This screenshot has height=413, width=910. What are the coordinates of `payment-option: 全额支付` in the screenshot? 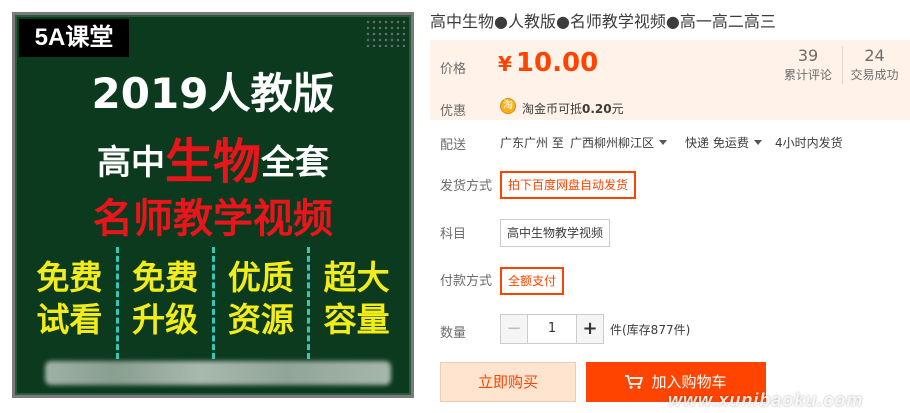 It's located at (532, 281).